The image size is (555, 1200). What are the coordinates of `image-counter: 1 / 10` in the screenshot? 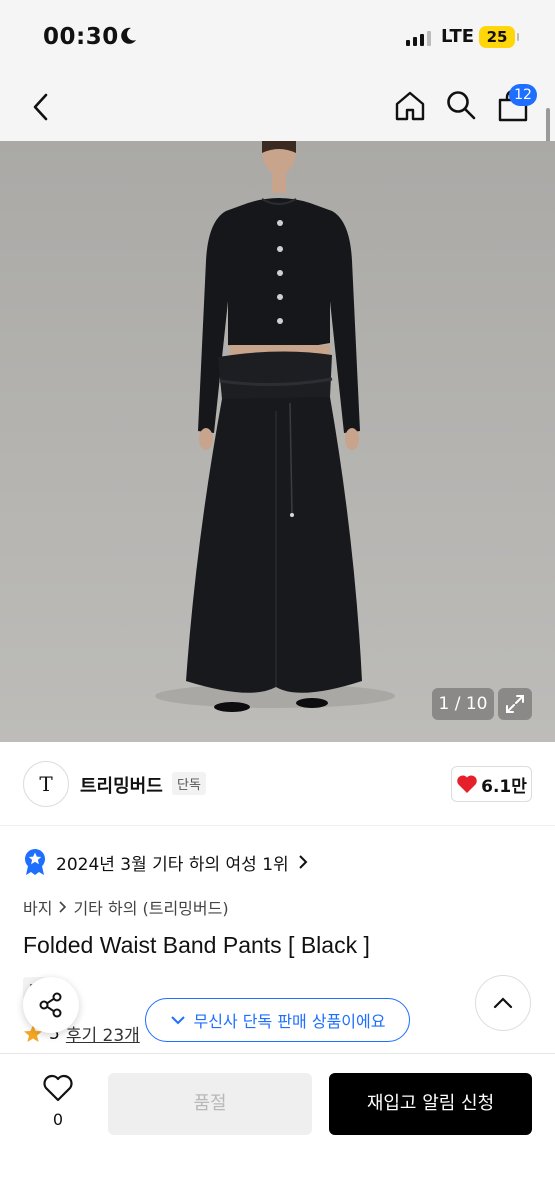 It's located at (463, 704).